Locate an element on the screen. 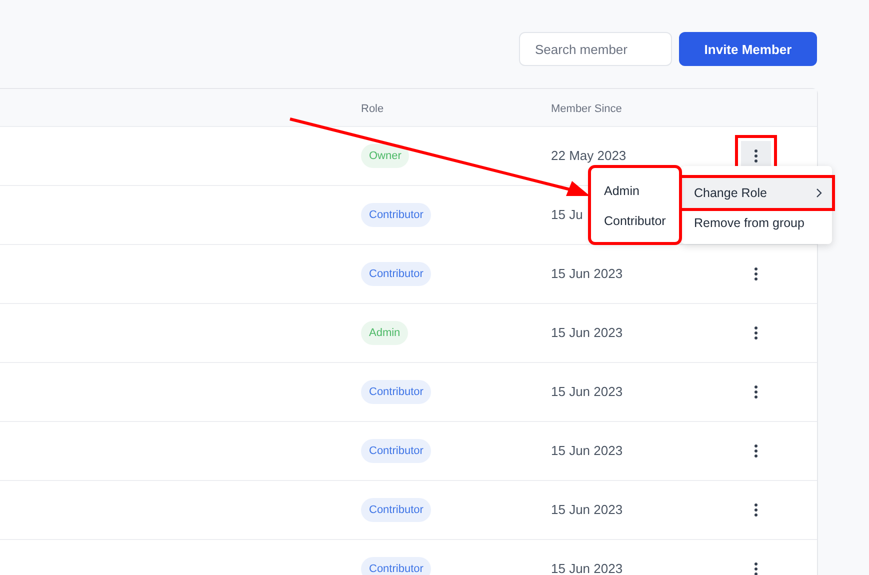  invite-member-button: Invite Member is located at coordinates (748, 49).